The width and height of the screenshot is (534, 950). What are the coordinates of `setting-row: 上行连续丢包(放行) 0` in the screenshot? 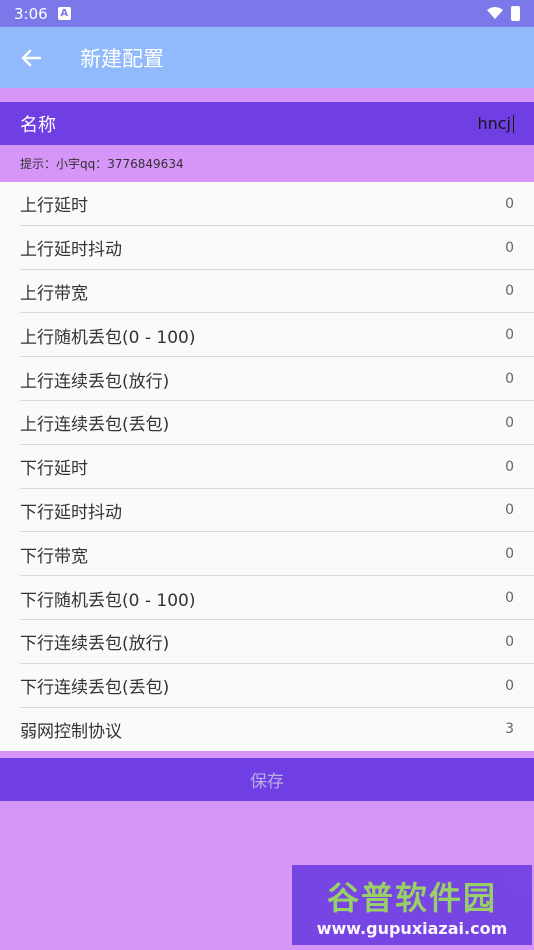 It's located at (267, 379).